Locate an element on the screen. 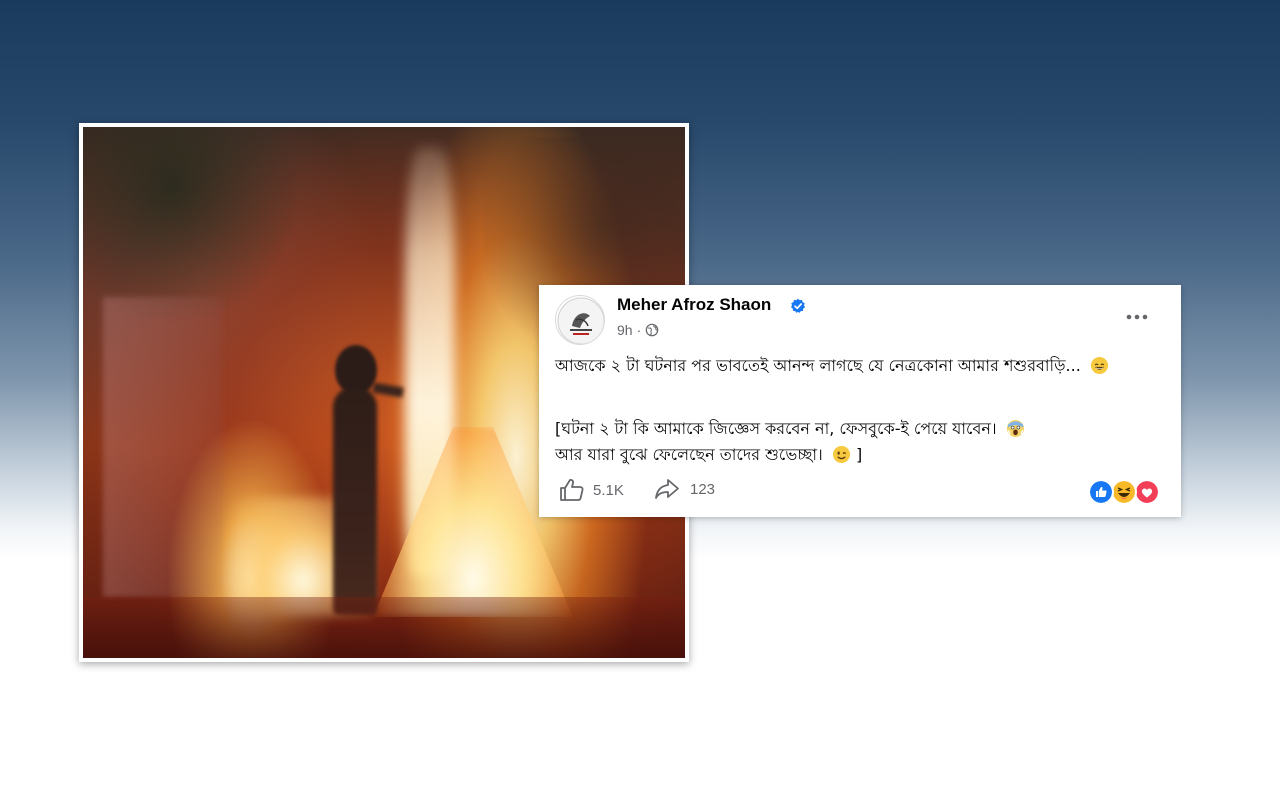 The image size is (1280, 786). silhouette-body is located at coordinates (355, 501).